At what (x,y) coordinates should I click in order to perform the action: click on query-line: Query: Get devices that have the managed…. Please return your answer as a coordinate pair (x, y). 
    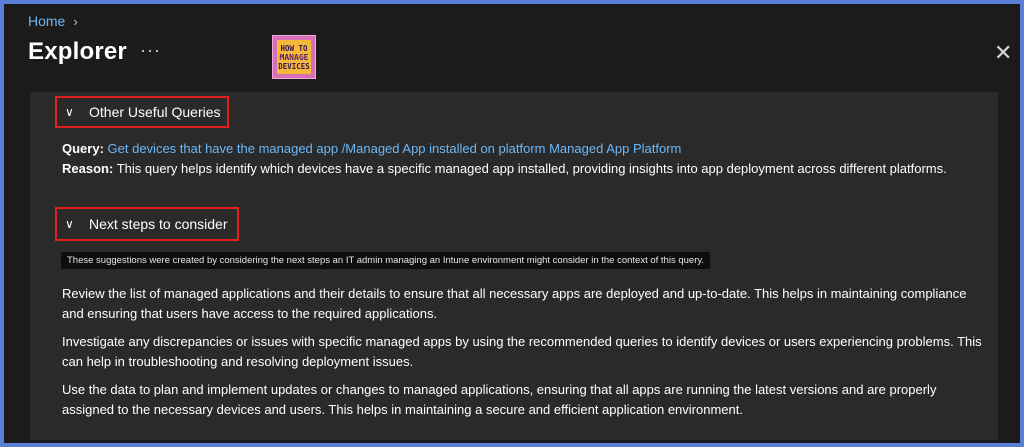
    Looking at the image, I should click on (371, 148).